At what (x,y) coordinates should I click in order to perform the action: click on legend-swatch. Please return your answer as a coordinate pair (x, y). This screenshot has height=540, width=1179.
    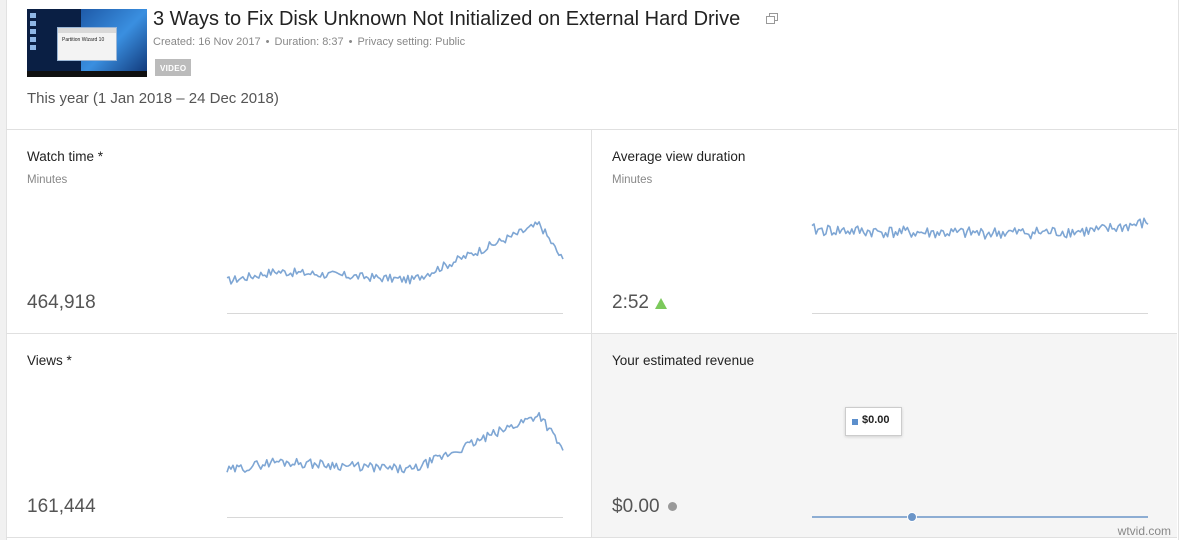
    Looking at the image, I should click on (855, 422).